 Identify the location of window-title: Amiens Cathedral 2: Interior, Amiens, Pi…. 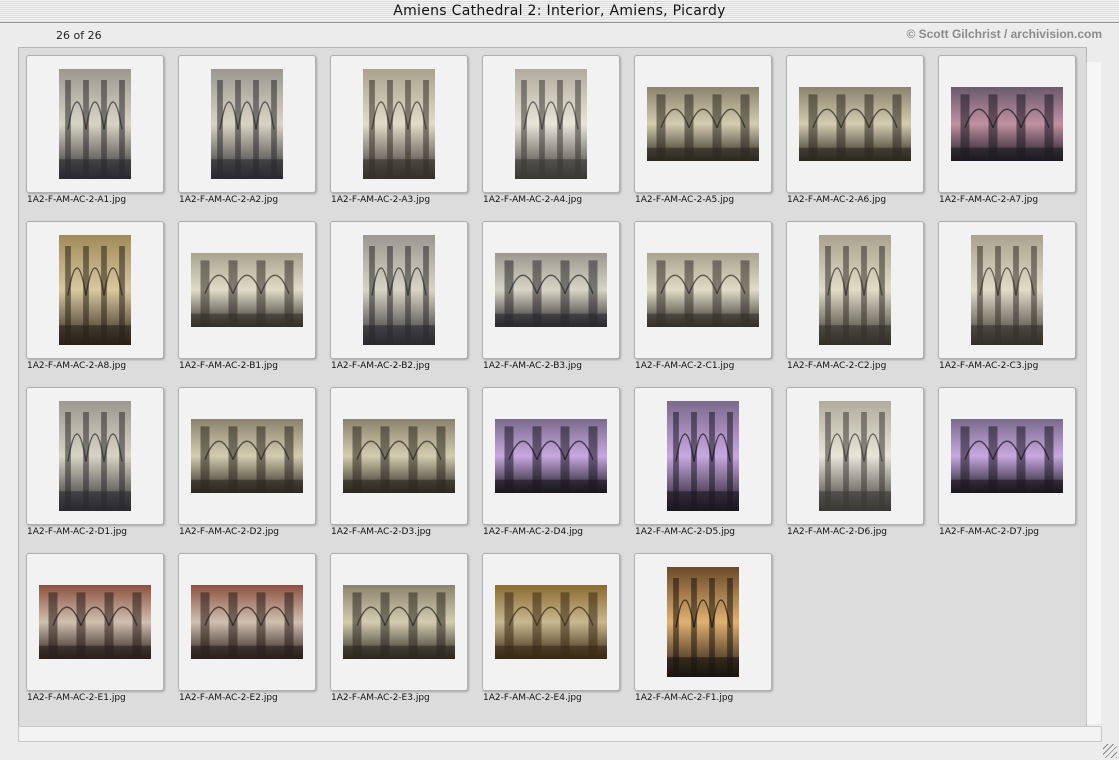
(559, 11).